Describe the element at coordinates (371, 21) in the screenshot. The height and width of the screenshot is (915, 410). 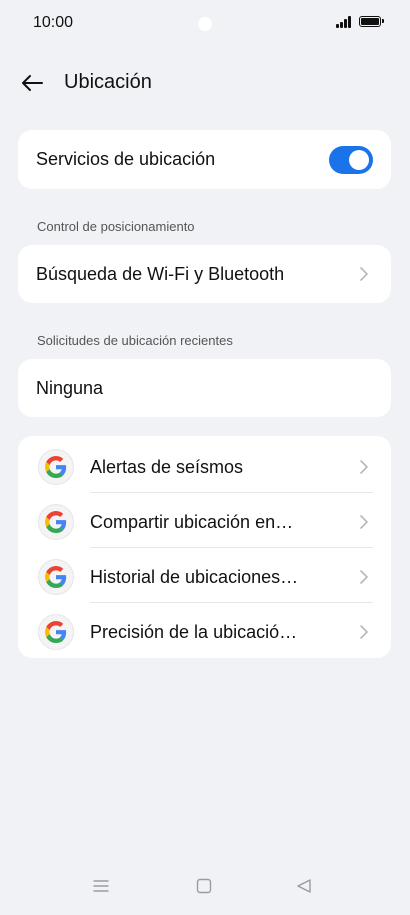
I see `battery-icon` at that location.